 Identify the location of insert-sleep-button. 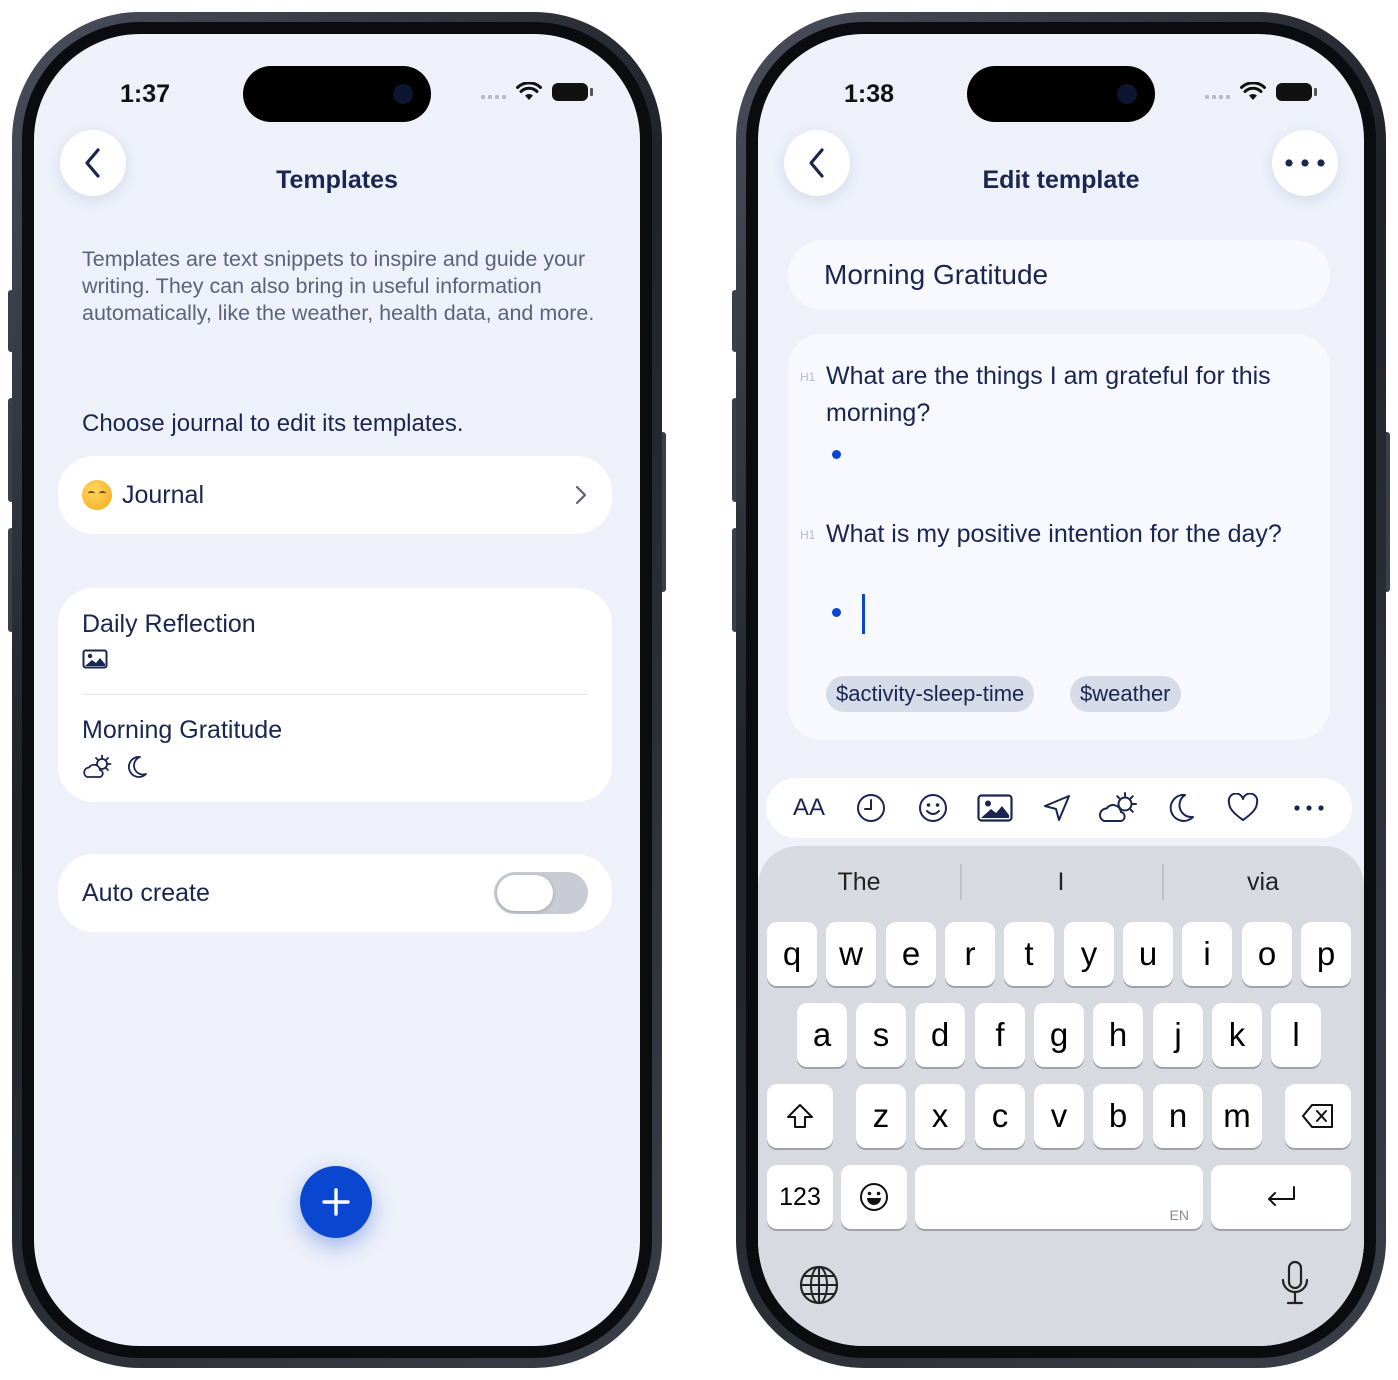
(1181, 808).